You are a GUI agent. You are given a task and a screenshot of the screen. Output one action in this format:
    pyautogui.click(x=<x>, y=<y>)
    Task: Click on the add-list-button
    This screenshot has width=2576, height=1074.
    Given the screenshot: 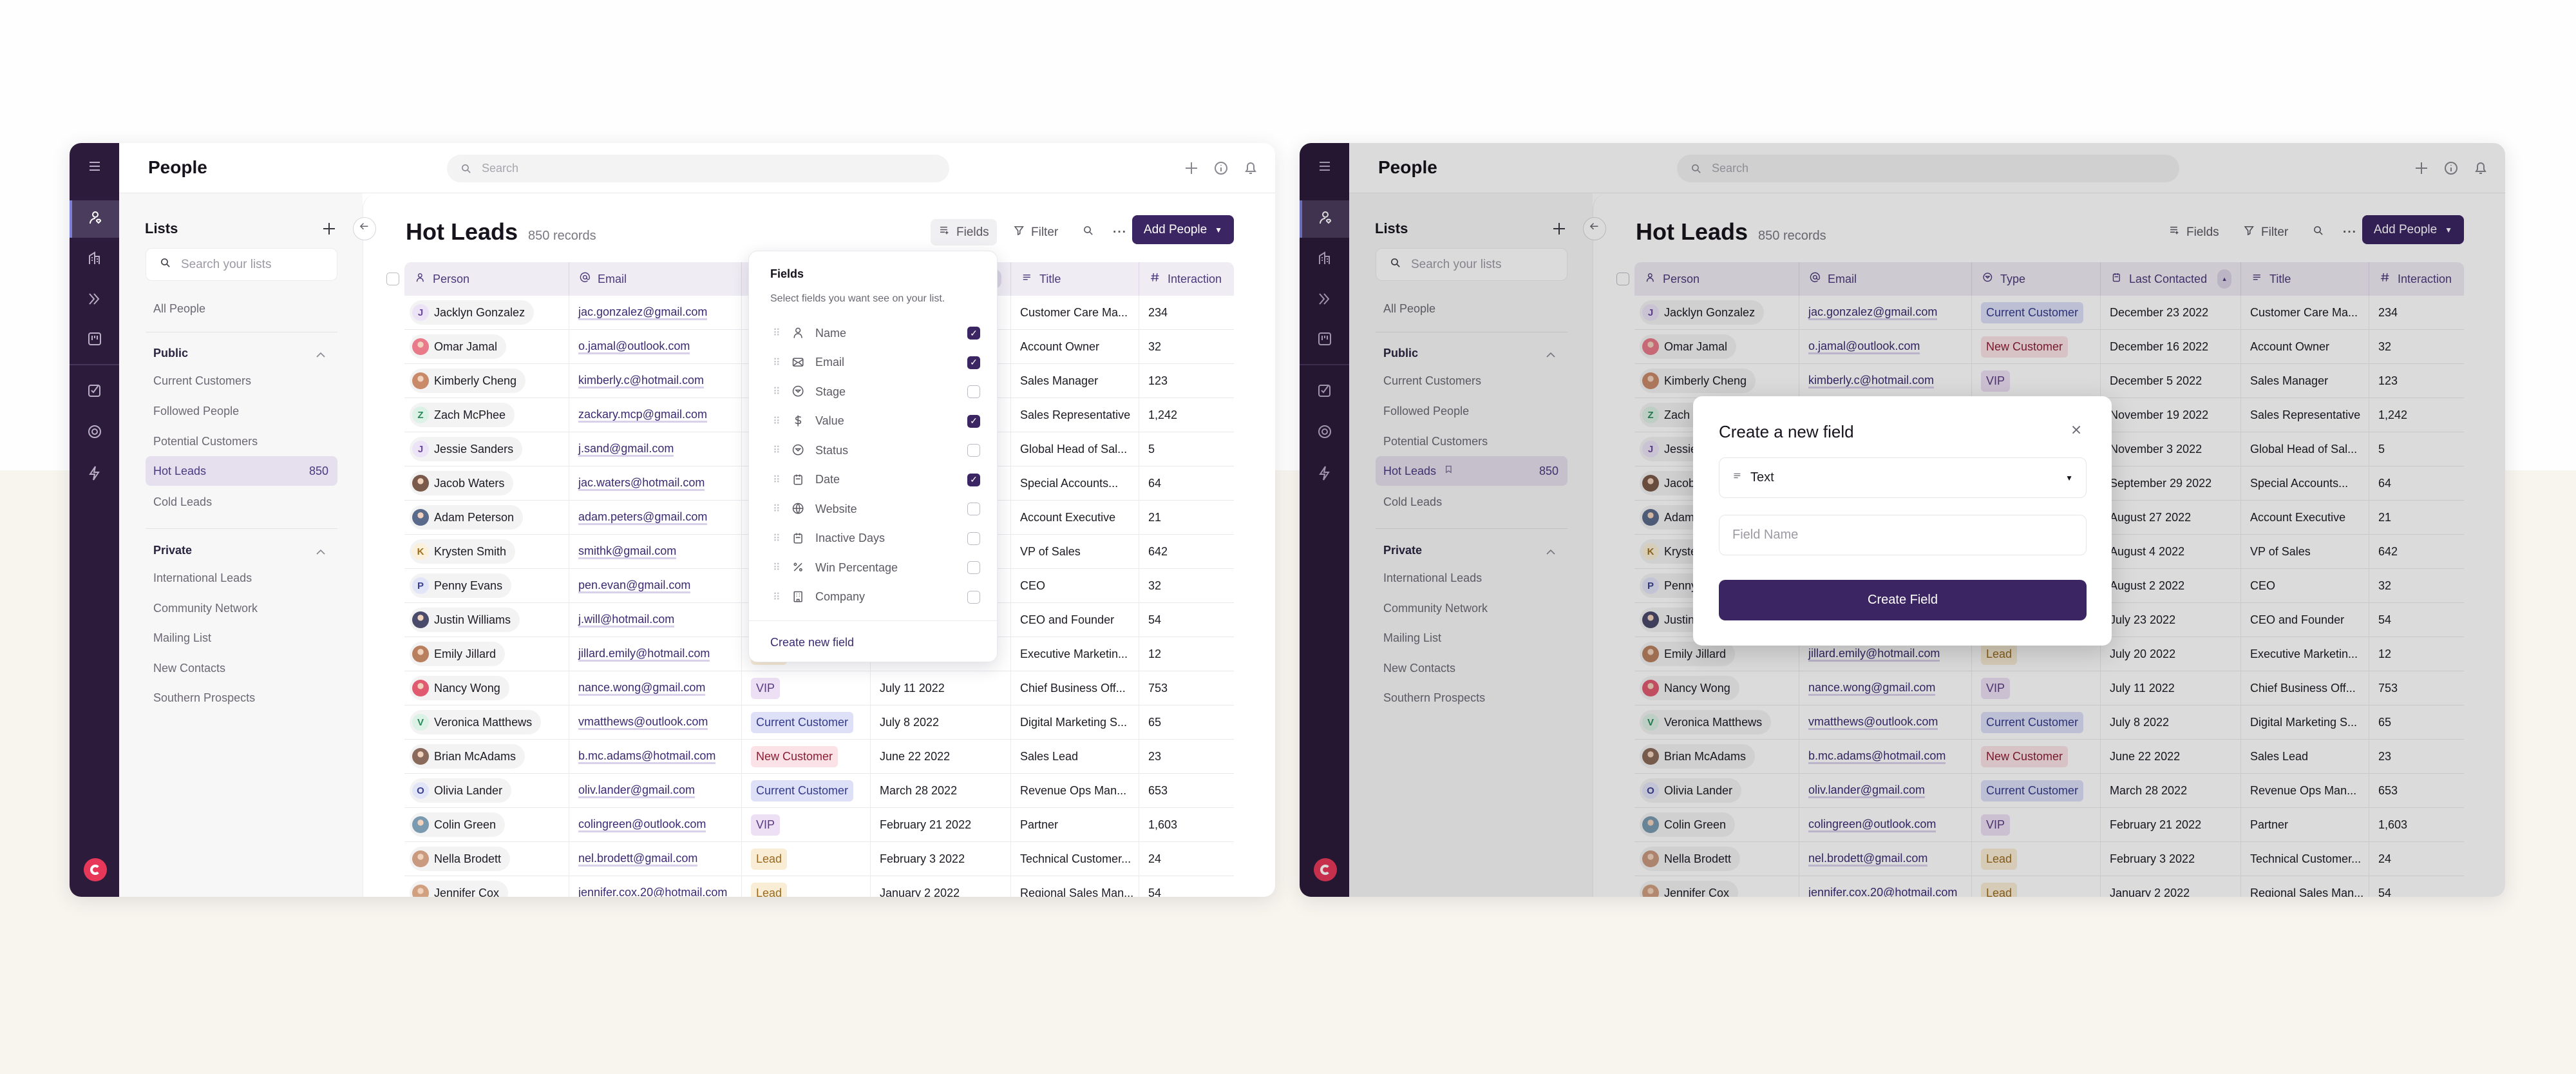 What is the action you would take?
    pyautogui.click(x=329, y=229)
    